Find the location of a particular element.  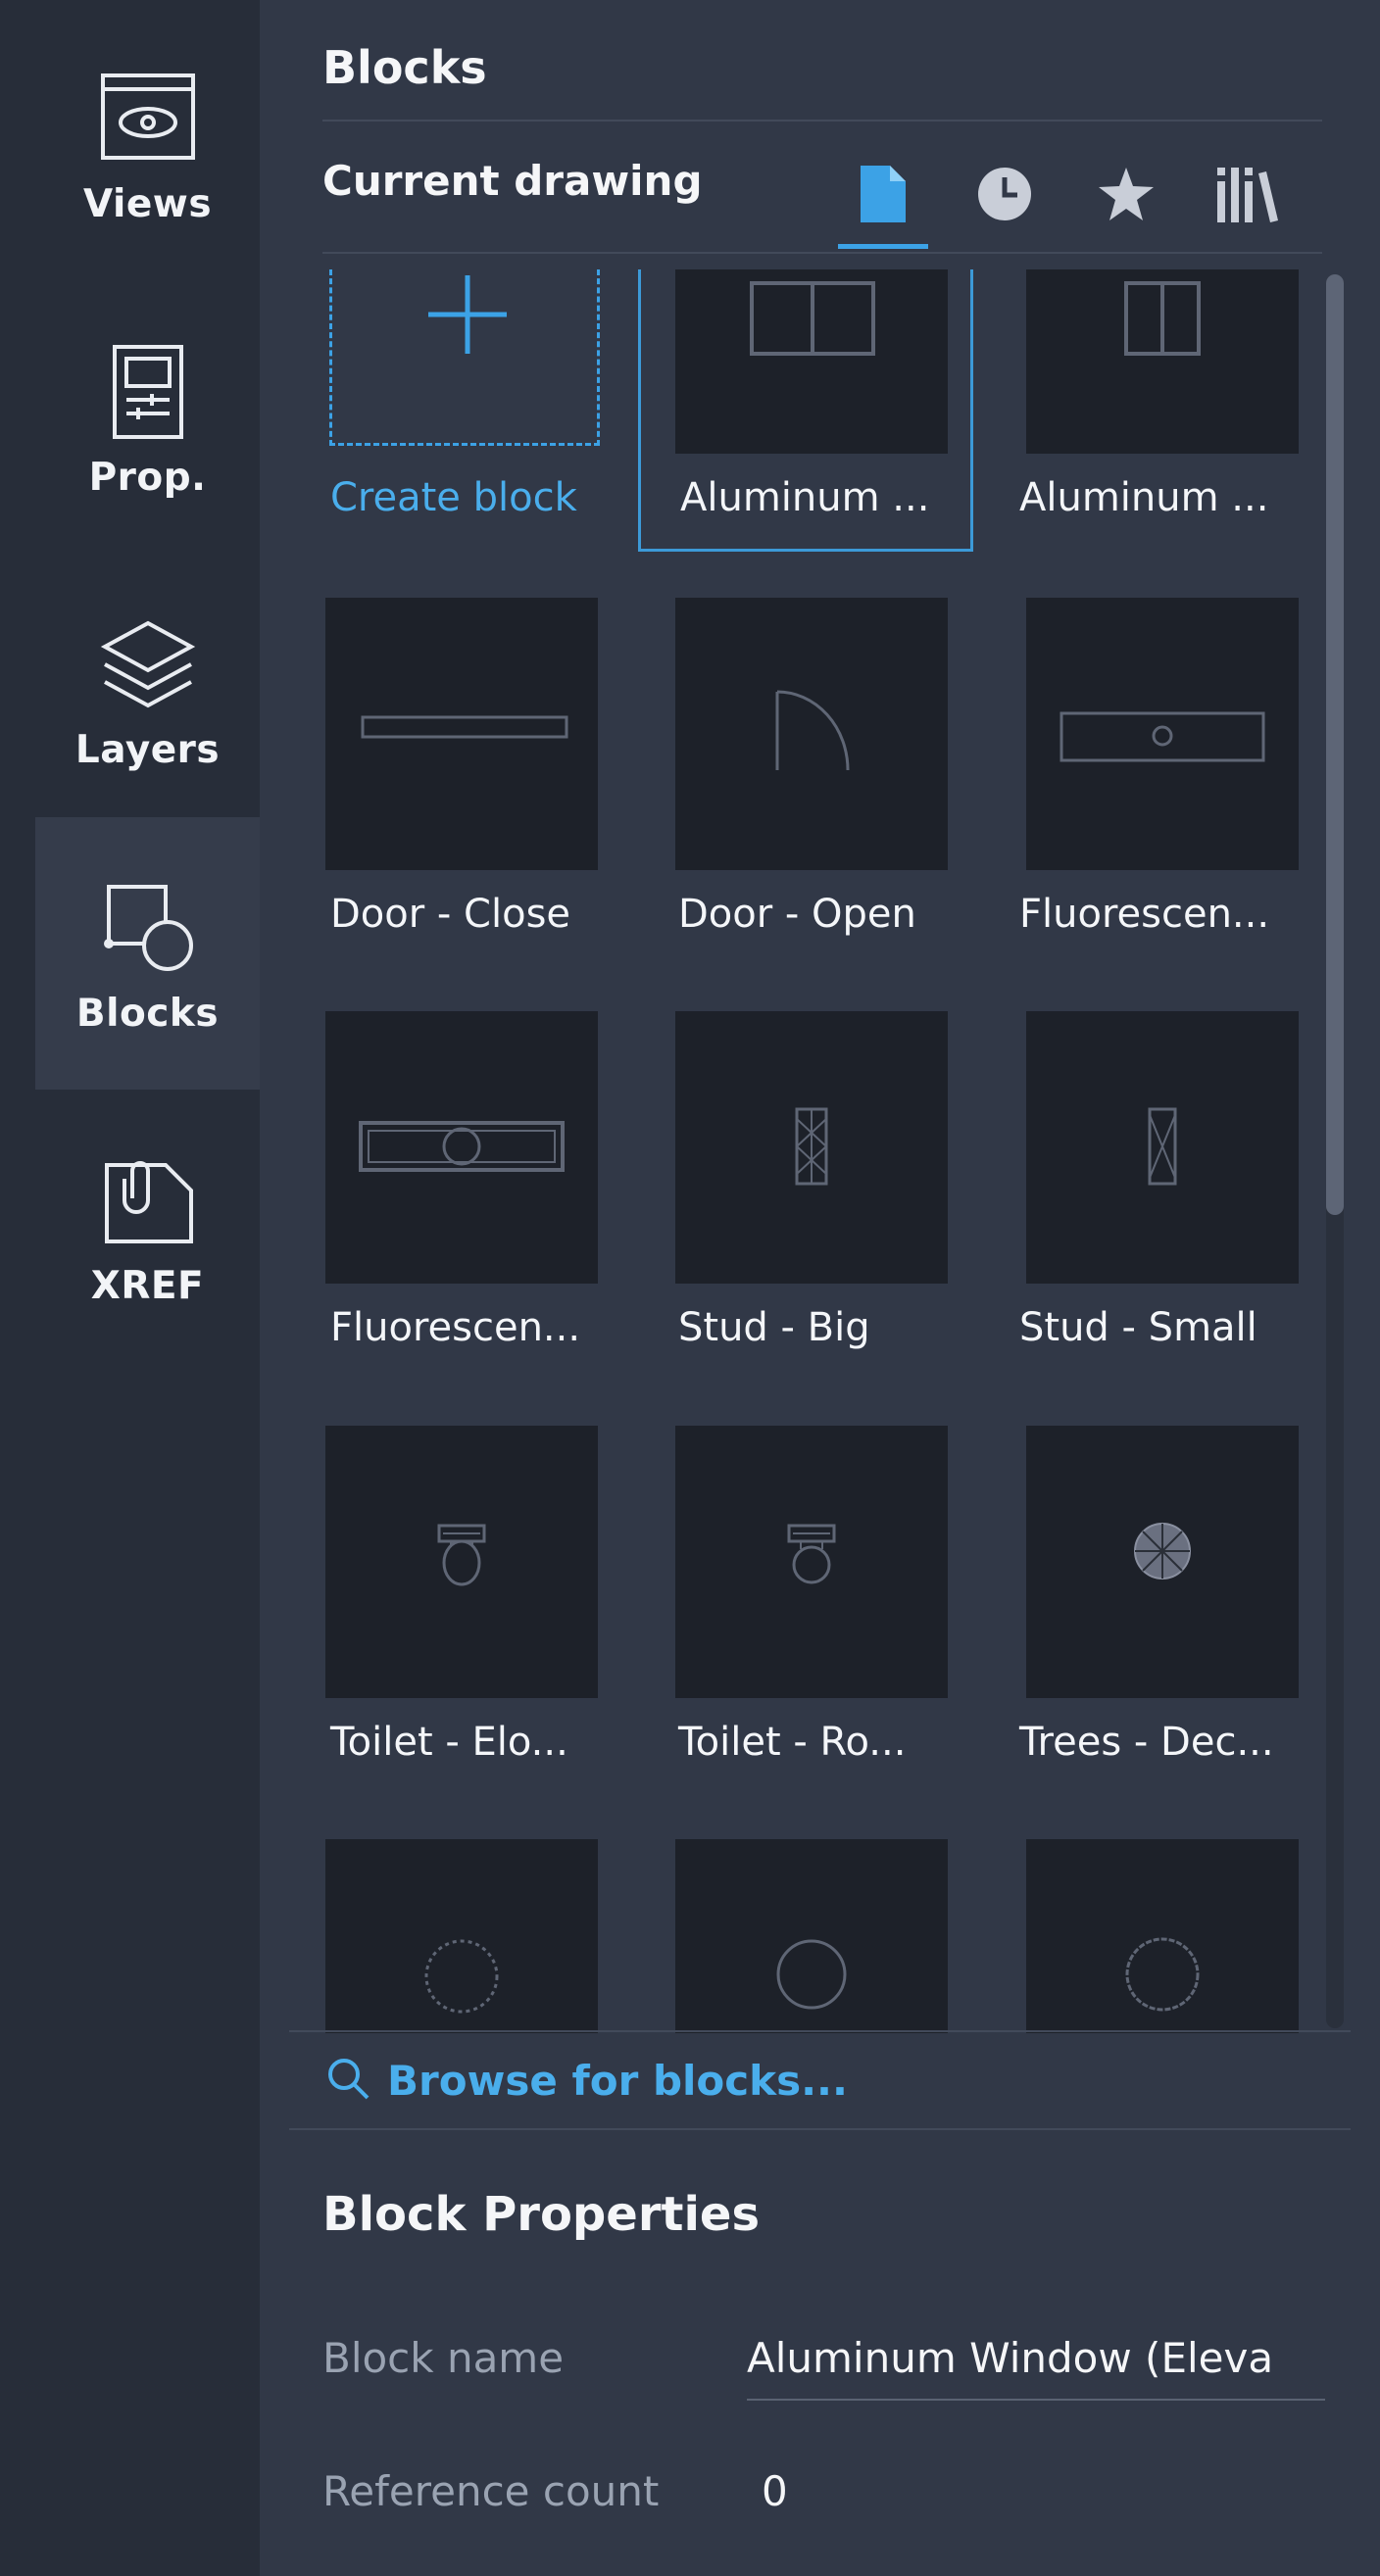

create-block-tile: Create block is located at coordinates (489, 394).